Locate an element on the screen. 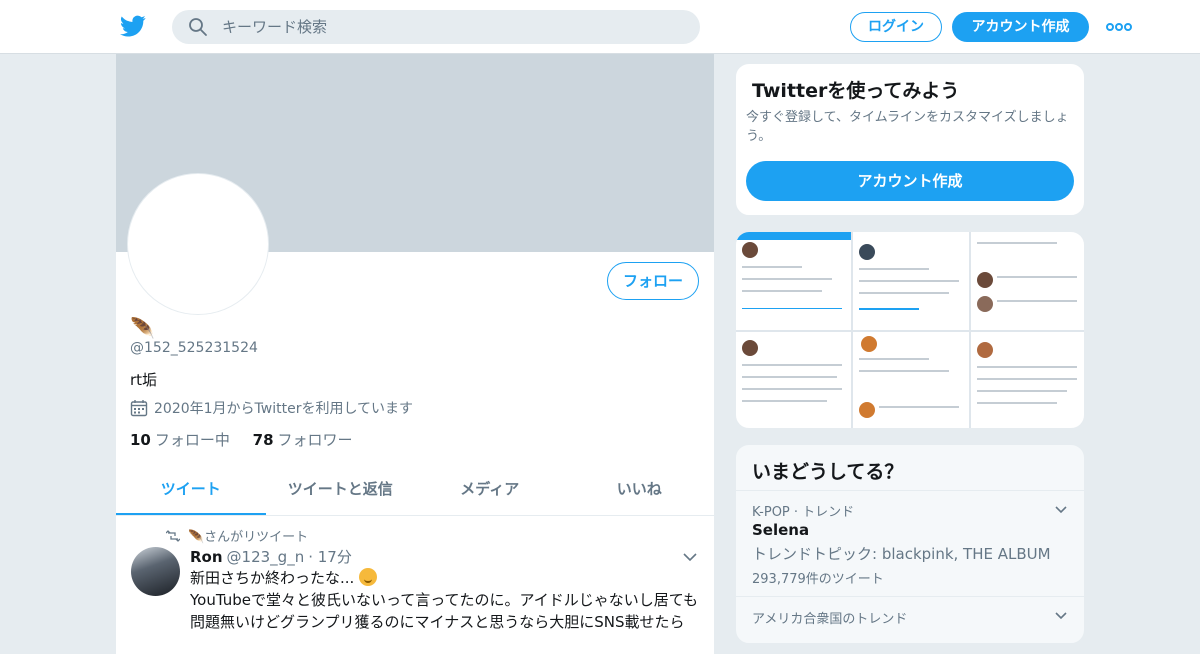 The width and height of the screenshot is (1200, 654). retweet-icon is located at coordinates (173, 536).